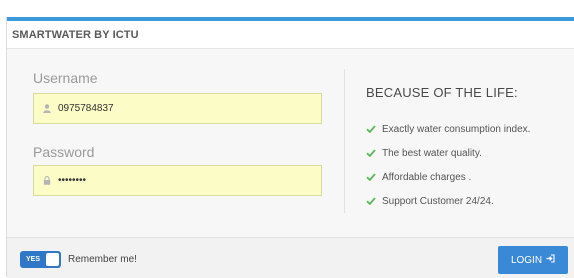 This screenshot has width=574, height=278. I want to click on remember-toggle: YES, so click(40, 259).